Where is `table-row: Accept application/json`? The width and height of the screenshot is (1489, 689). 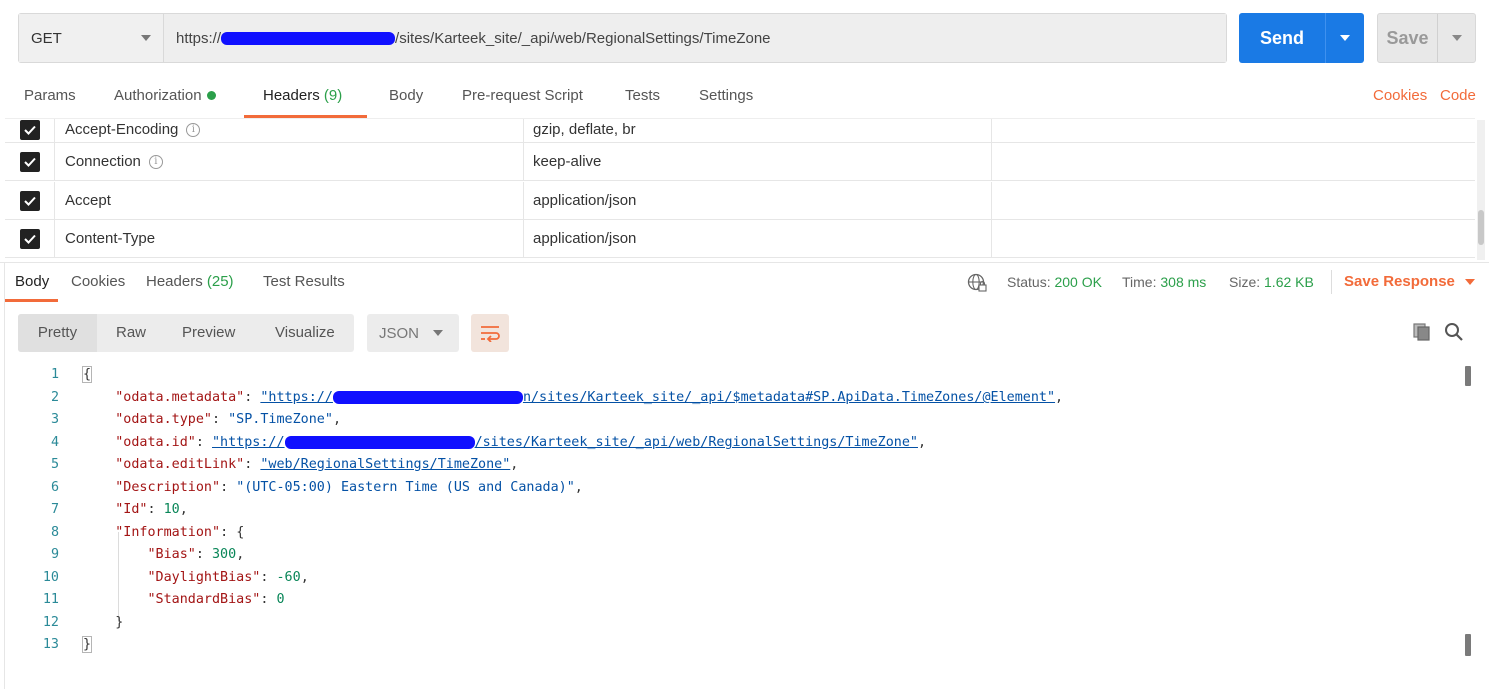 table-row: Accept application/json is located at coordinates (740, 201).